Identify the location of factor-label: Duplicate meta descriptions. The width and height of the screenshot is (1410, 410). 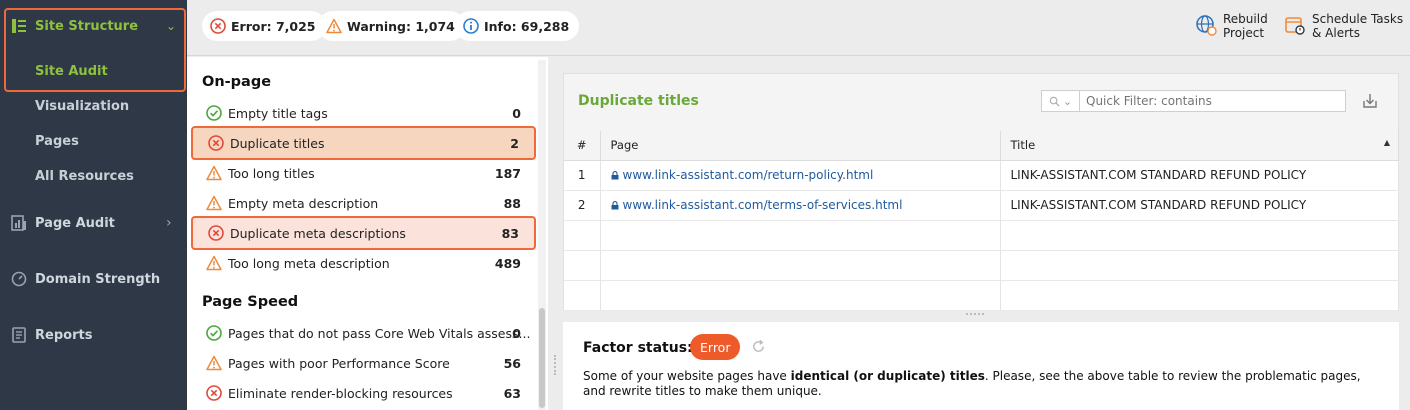
(318, 233).